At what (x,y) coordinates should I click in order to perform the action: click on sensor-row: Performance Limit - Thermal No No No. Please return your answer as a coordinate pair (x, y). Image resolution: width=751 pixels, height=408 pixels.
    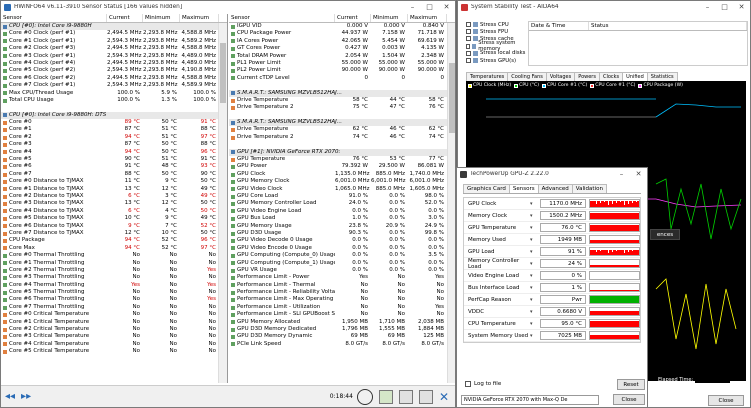
    Looking at the image, I should click on (342, 285).